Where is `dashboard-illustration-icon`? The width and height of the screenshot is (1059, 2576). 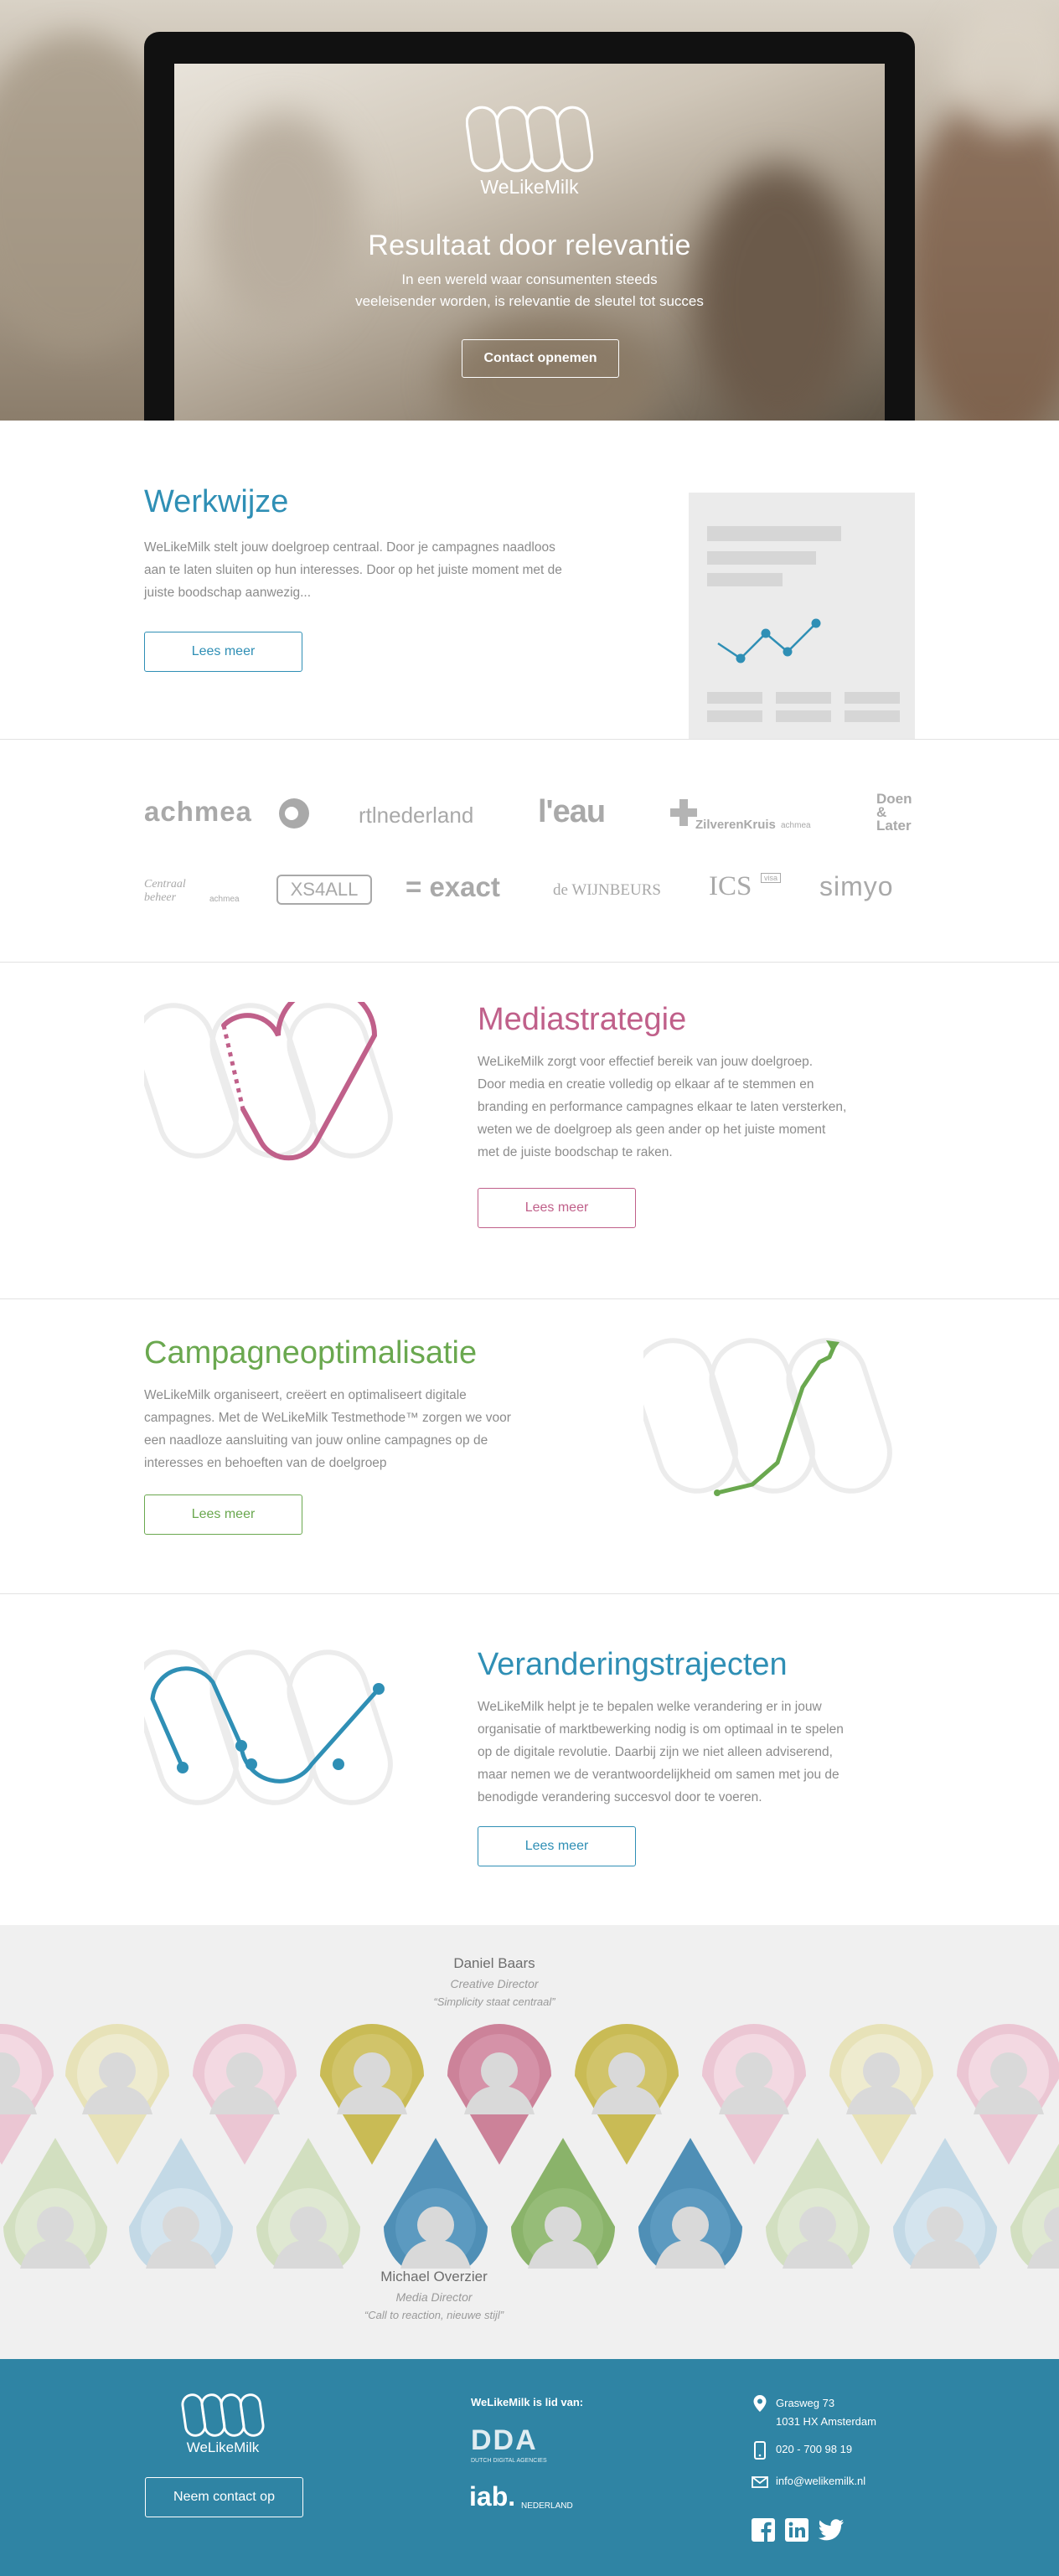 dashboard-illustration-icon is located at coordinates (802, 616).